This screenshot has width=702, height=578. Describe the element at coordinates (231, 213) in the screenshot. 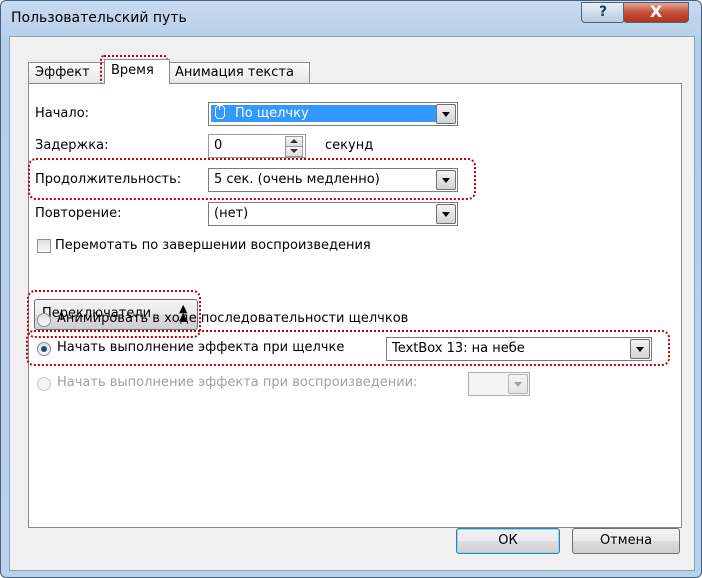

I see `repeat-value: (нет)` at that location.